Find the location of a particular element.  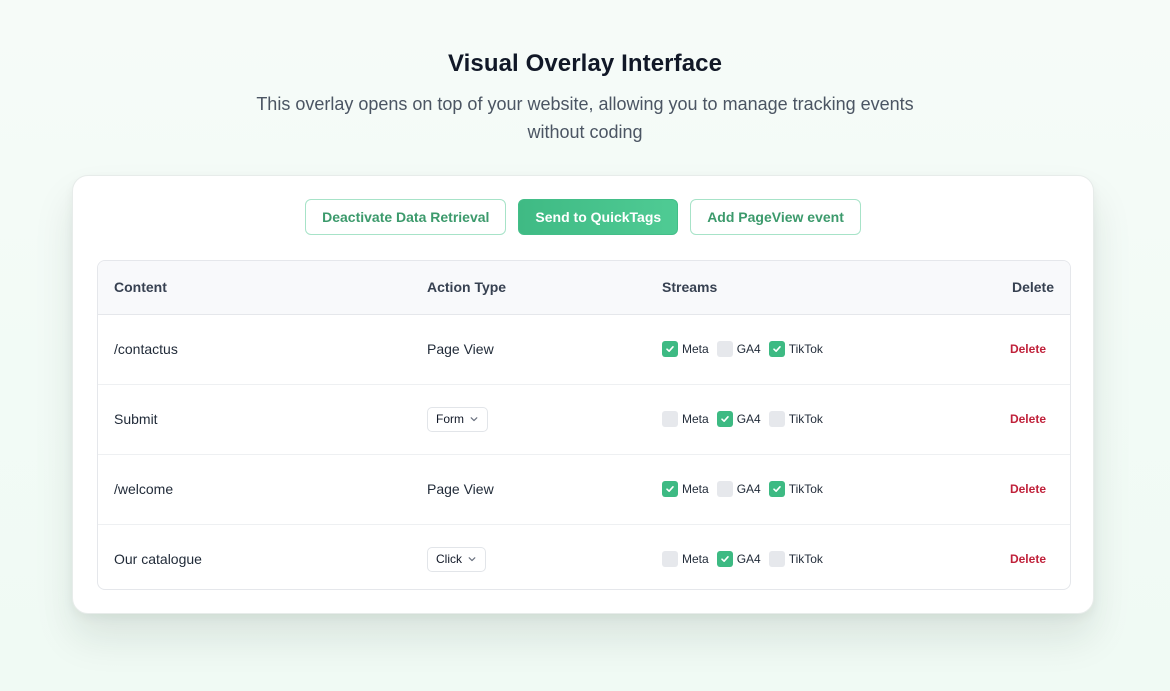

row-content: /welcome is located at coordinates (144, 489).